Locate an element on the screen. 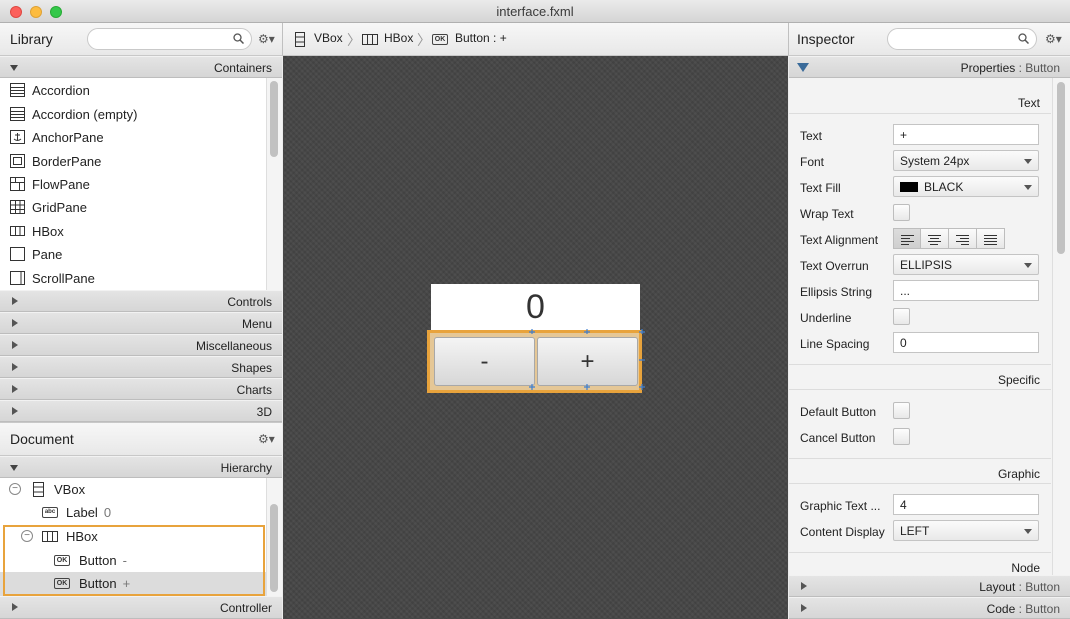  selection-handles is located at coordinates (587, 359).